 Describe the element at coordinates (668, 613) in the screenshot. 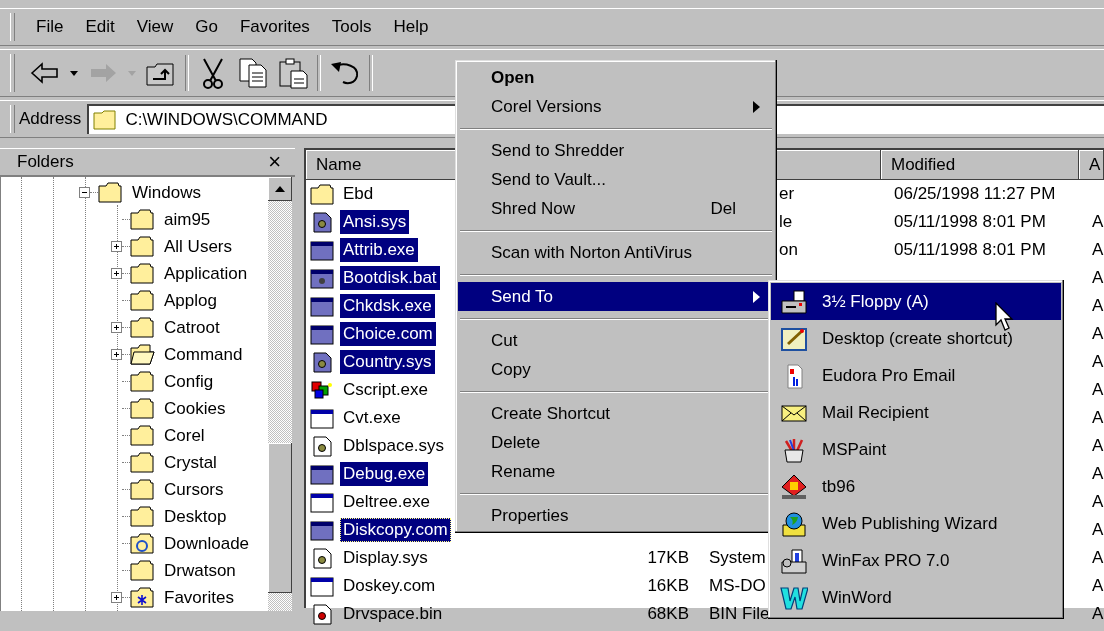

I see `file-size: 68KB` at that location.